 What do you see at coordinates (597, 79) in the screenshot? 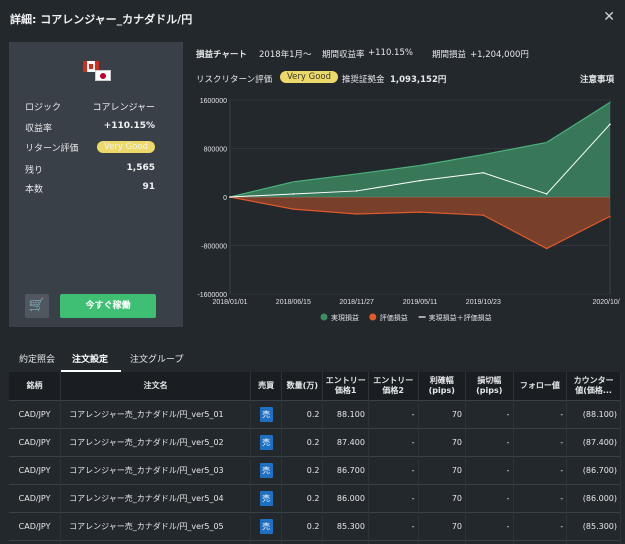
I see `notes-link: 注意事項` at bounding box center [597, 79].